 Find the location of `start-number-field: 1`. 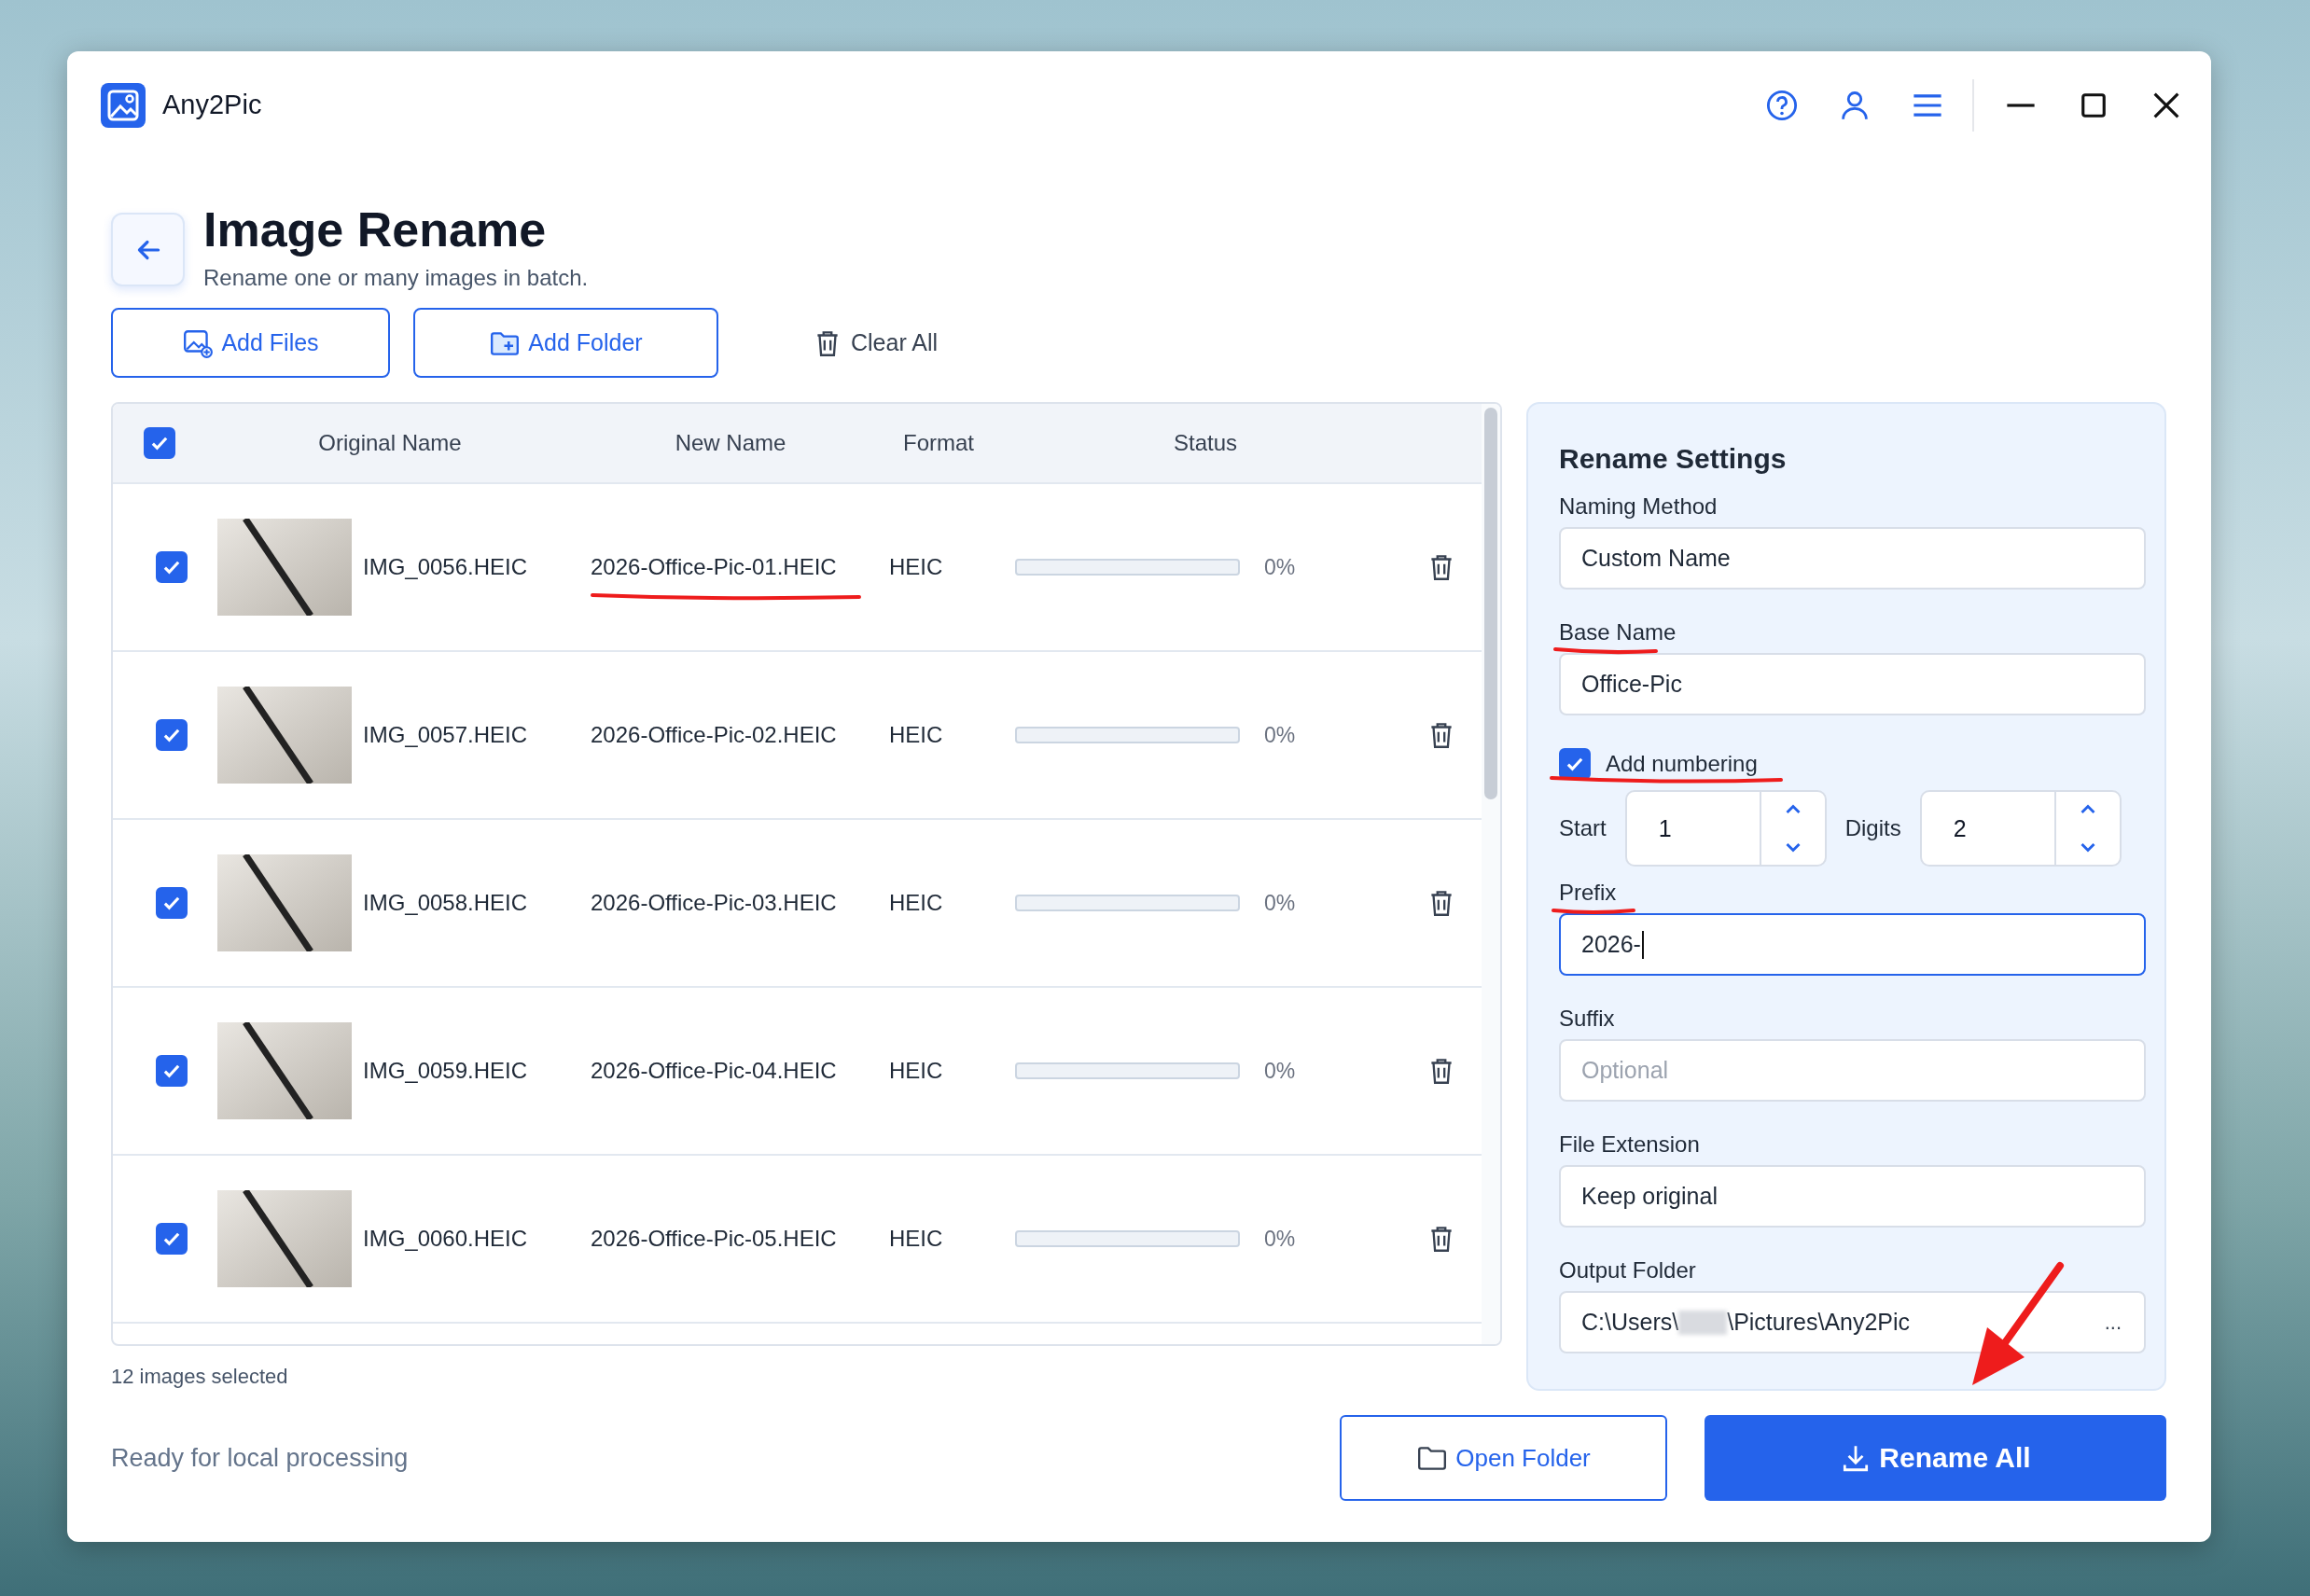

start-number-field: 1 is located at coordinates (1725, 828).